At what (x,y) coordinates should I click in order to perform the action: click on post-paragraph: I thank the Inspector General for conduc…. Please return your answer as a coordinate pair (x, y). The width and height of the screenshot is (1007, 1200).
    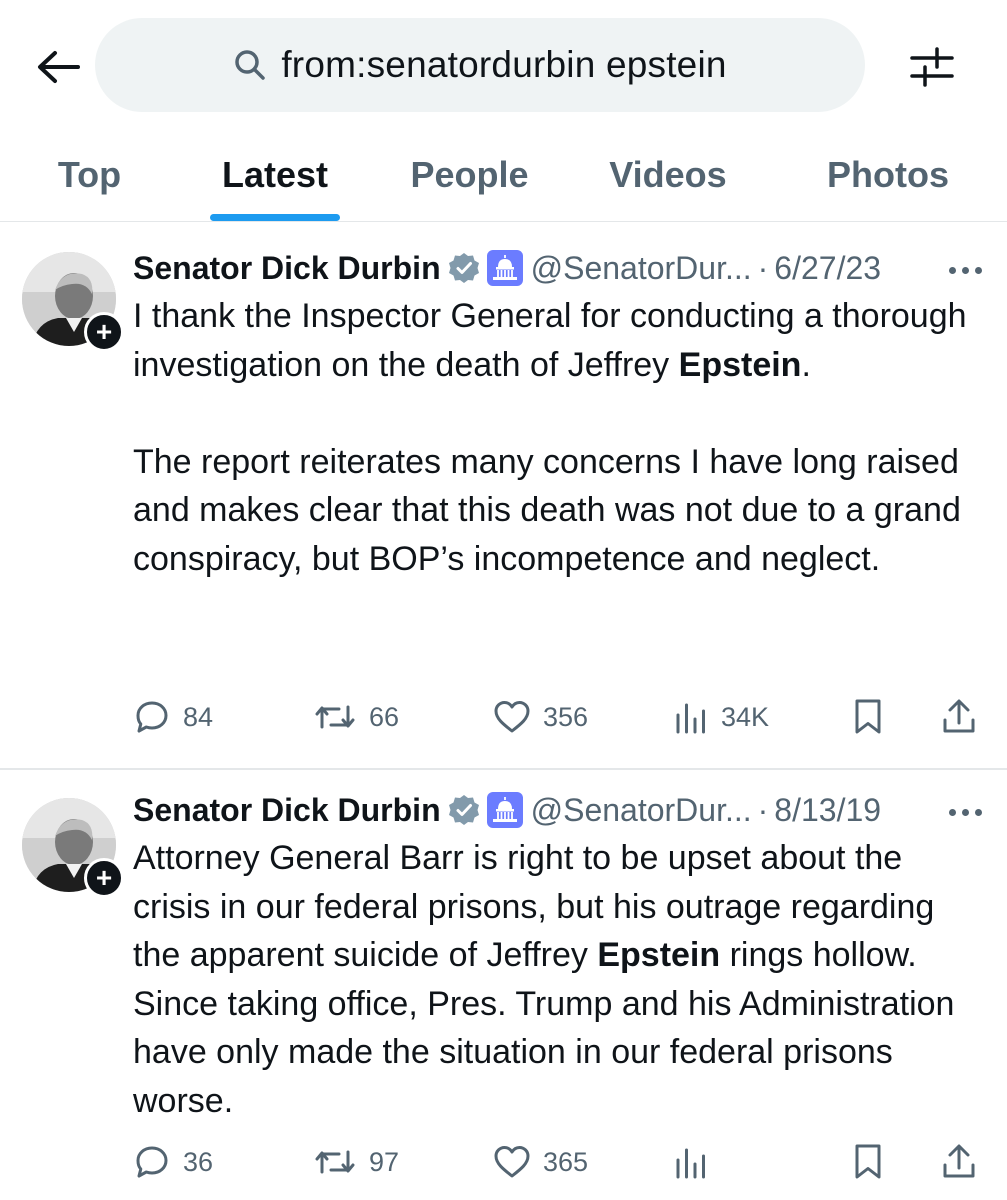
    Looking at the image, I should click on (558, 340).